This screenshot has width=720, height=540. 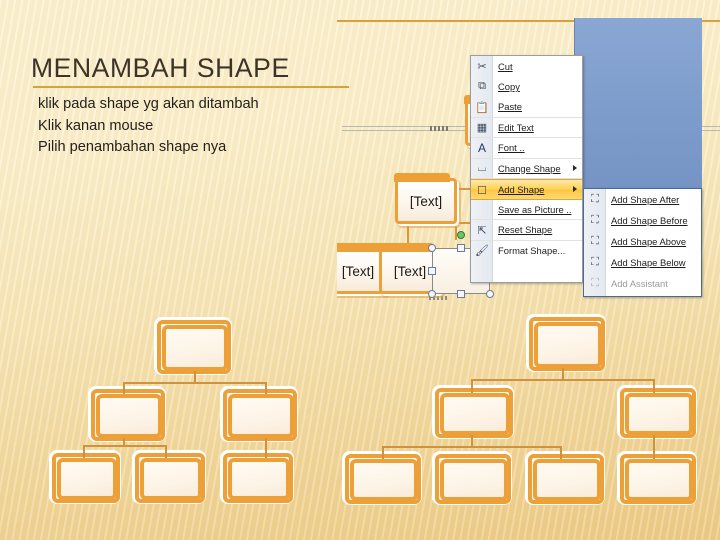 I want to click on menu-item-add-shape: ☐ Add Shape, so click(x=526, y=189).